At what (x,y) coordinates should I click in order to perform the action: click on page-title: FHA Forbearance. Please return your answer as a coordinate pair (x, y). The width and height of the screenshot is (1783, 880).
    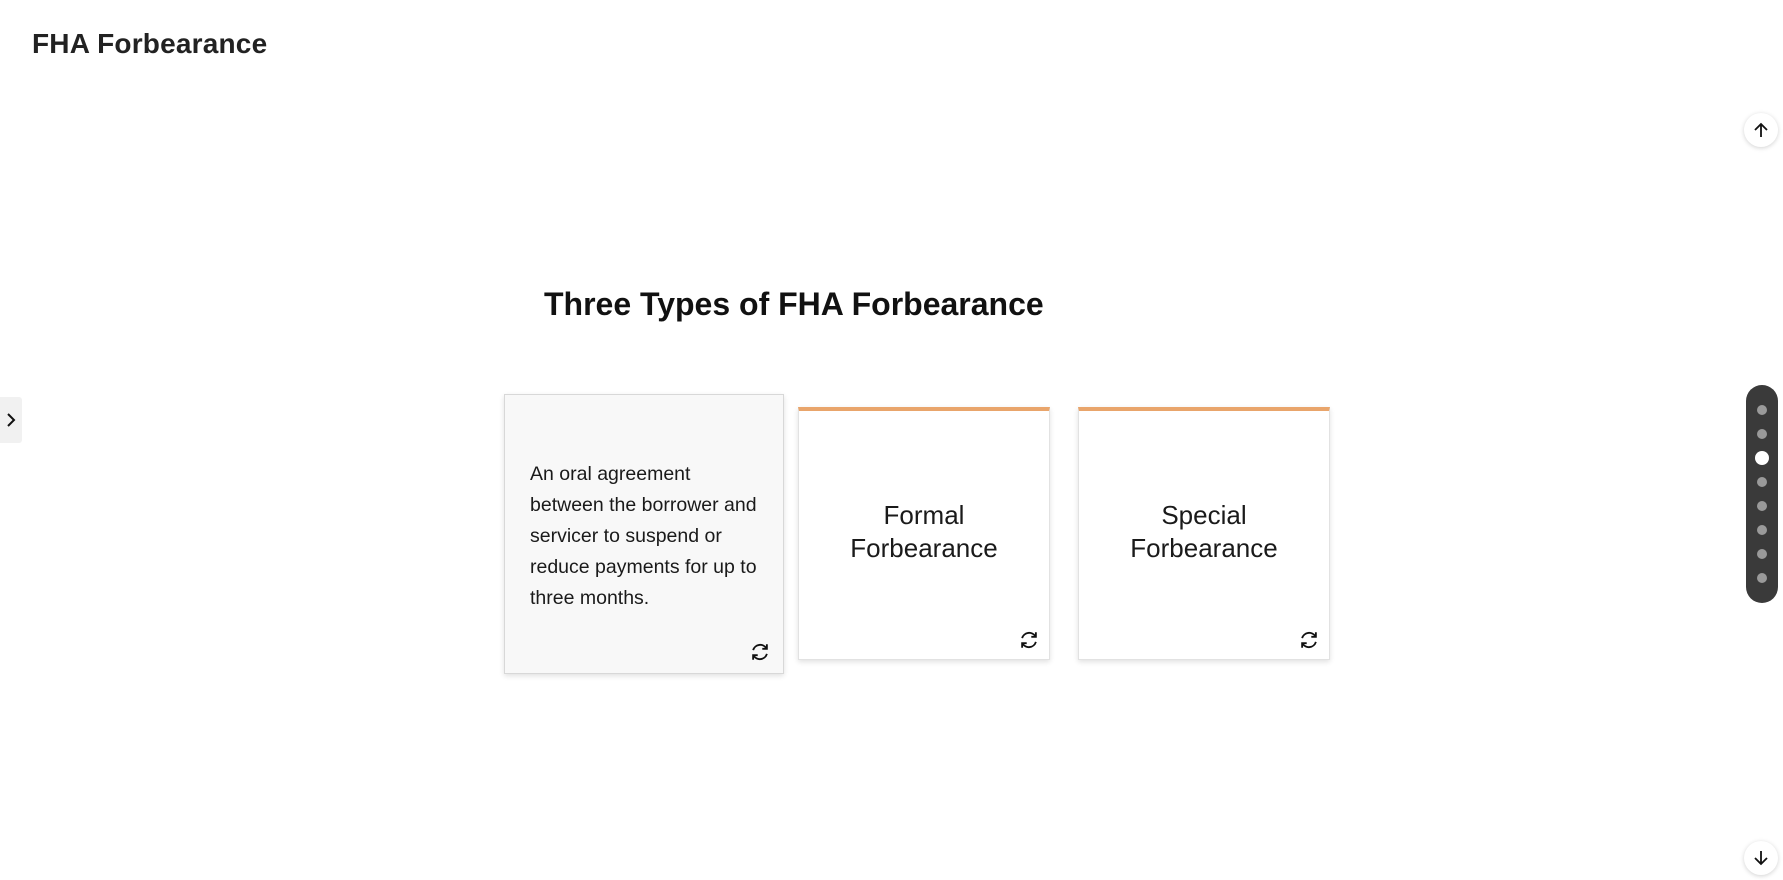
    Looking at the image, I should click on (150, 43).